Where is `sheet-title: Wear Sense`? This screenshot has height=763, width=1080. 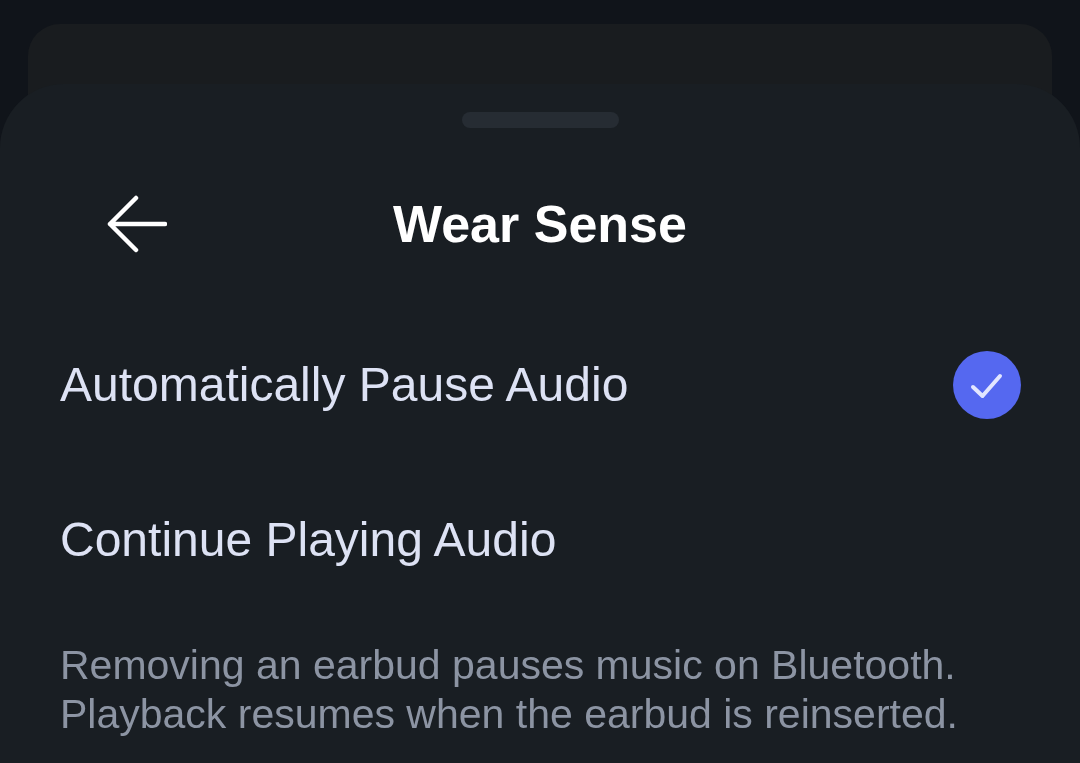
sheet-title: Wear Sense is located at coordinates (540, 224).